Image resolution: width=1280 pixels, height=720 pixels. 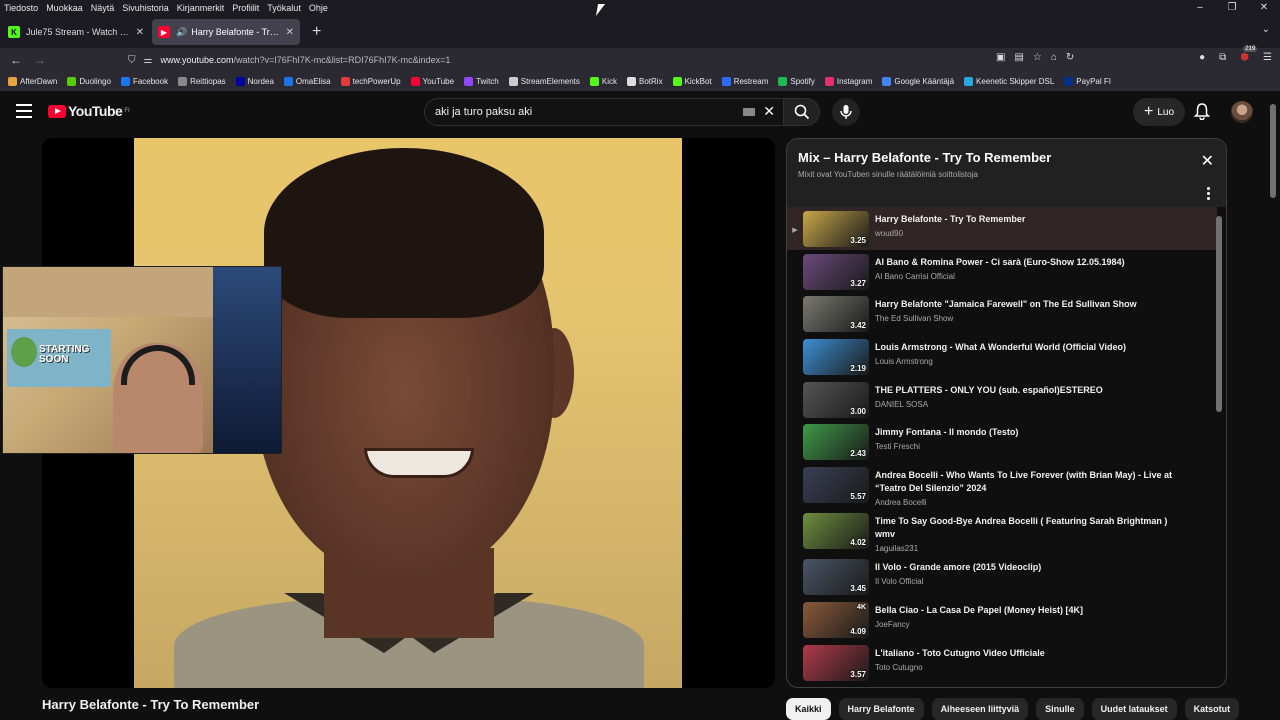 I want to click on menu-edit: Muokkaa, so click(x=64, y=8).